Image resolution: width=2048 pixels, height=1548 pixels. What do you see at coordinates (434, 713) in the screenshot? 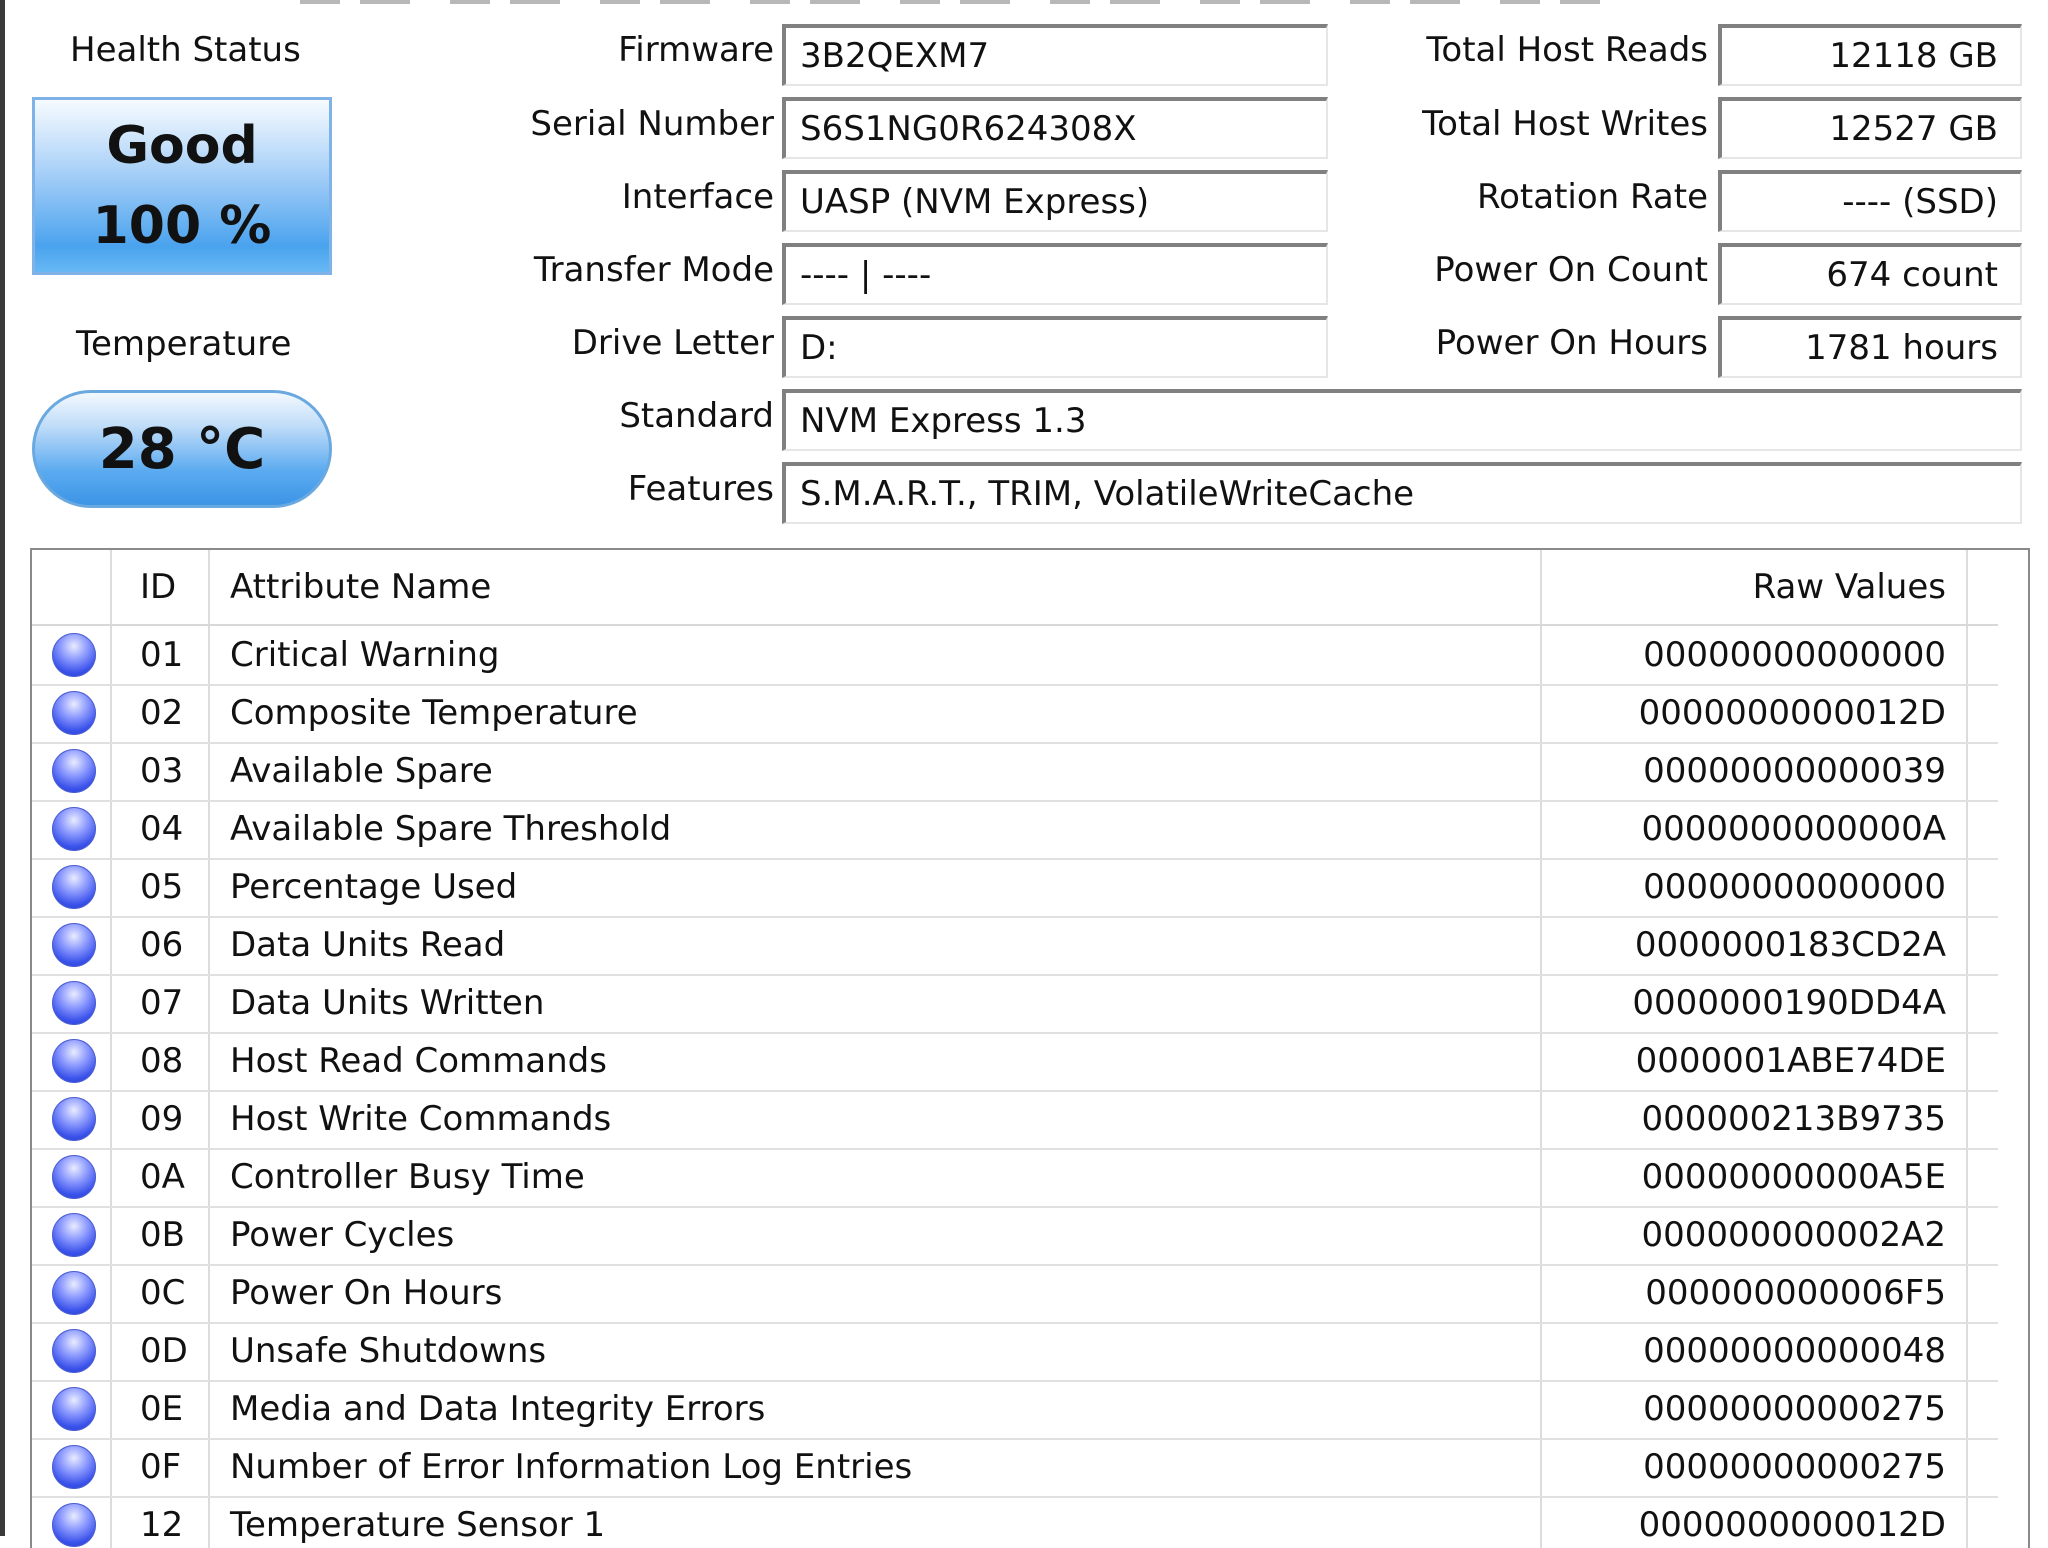
I see `attribute-name: Composite Temperature` at bounding box center [434, 713].